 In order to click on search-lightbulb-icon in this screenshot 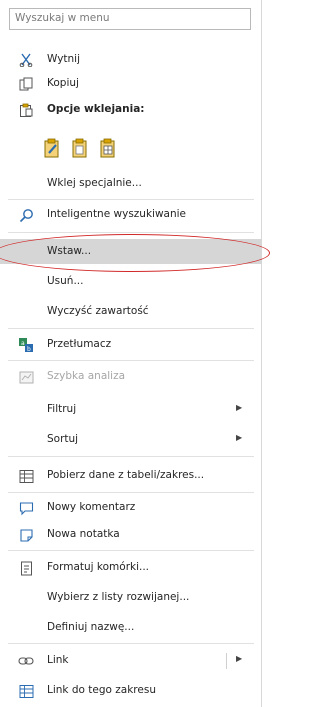, I will do `click(26, 215)`.